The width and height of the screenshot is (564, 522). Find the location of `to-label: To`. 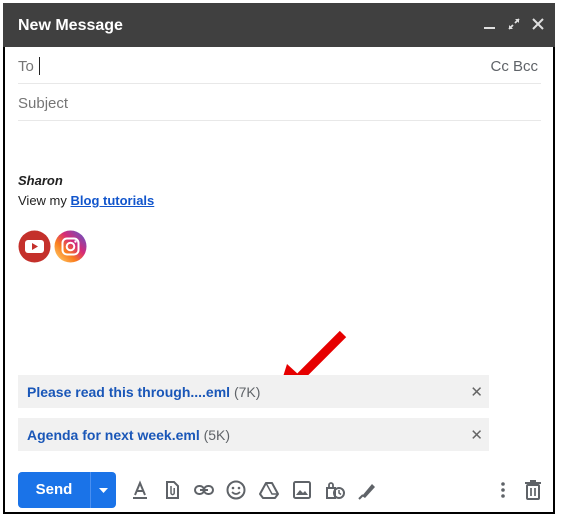

to-label: To is located at coordinates (26, 66).